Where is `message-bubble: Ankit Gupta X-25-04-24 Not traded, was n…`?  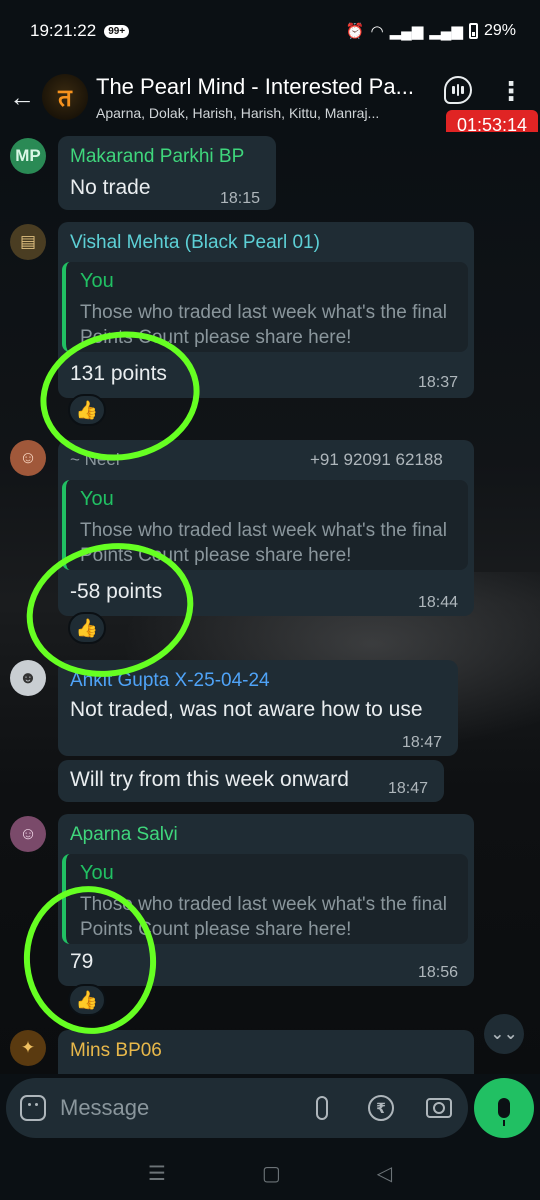
message-bubble: Ankit Gupta X-25-04-24 Not traded, was n… is located at coordinates (258, 708).